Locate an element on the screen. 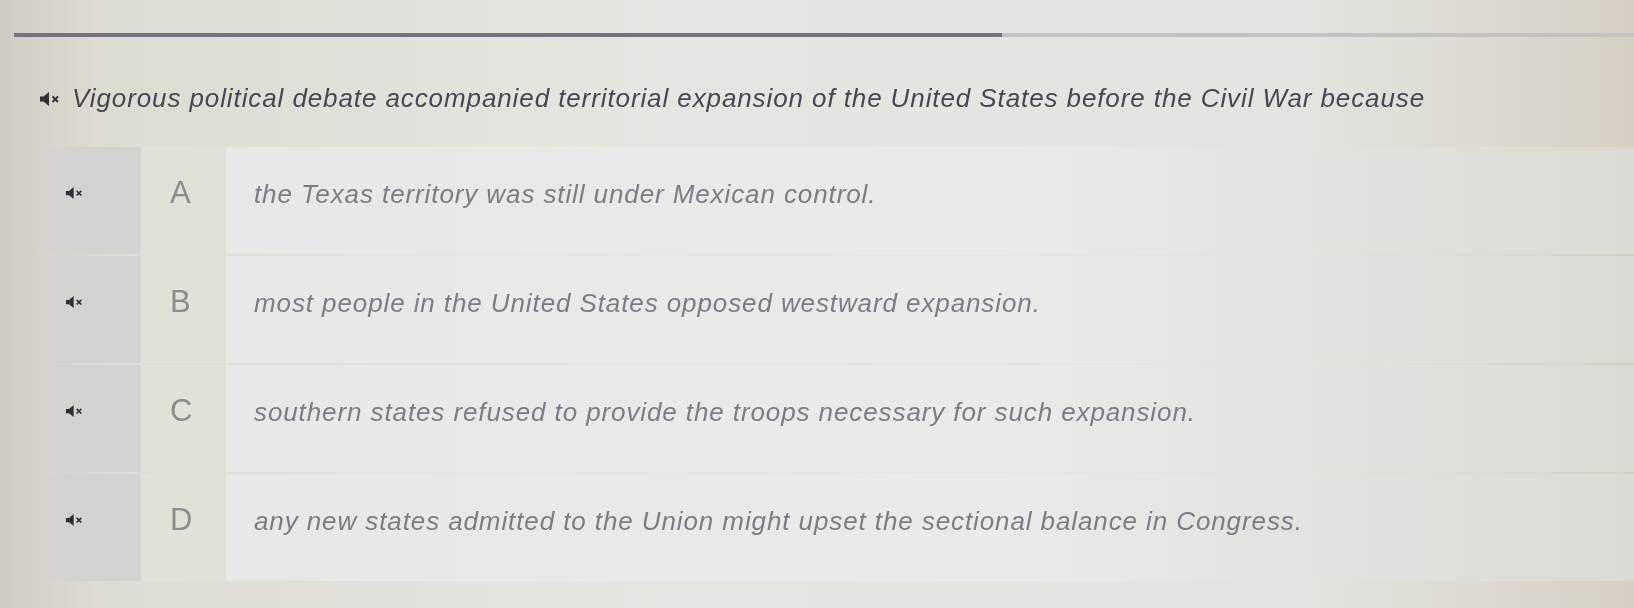 The image size is (1634, 608). option-letter: D is located at coordinates (183, 527).